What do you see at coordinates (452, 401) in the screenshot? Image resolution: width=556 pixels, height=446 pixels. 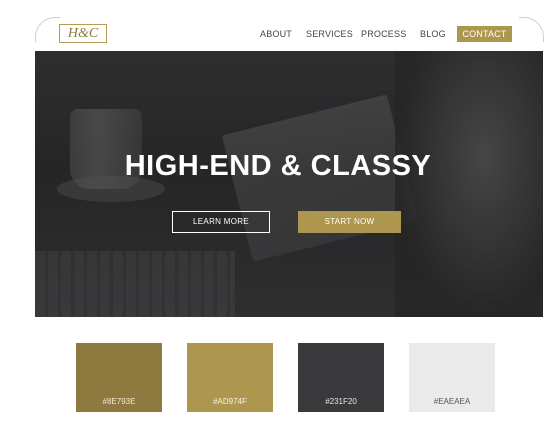 I see `swatch-label: #EAEAEA` at bounding box center [452, 401].